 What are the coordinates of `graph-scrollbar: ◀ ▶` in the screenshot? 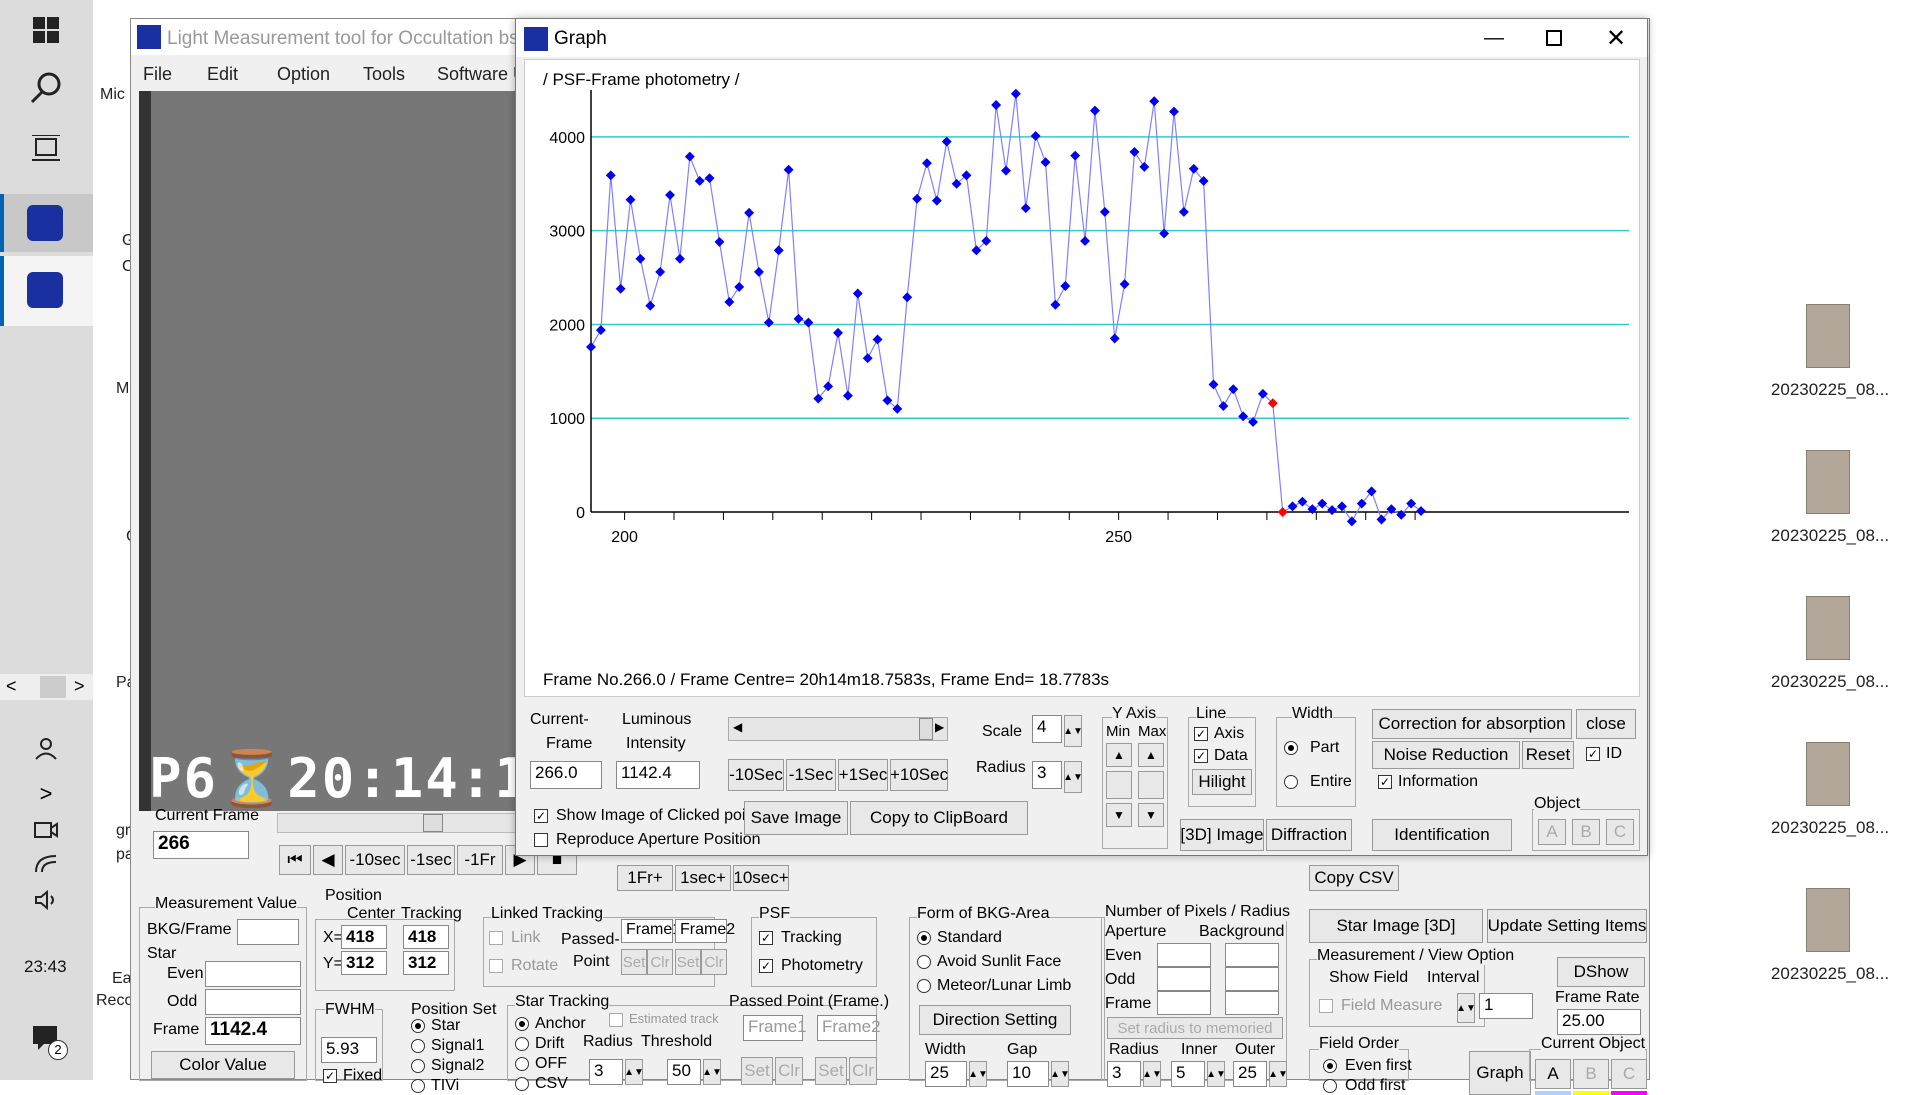 It's located at (838, 729).